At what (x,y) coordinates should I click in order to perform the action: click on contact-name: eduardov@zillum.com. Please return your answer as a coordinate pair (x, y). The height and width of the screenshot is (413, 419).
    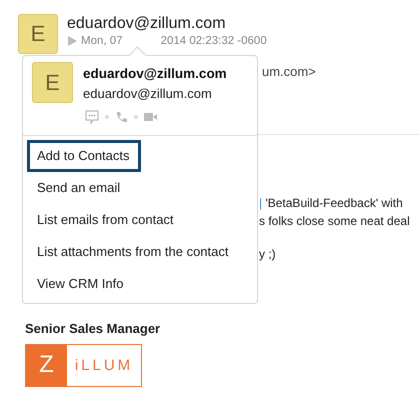
    Looking at the image, I should click on (155, 73).